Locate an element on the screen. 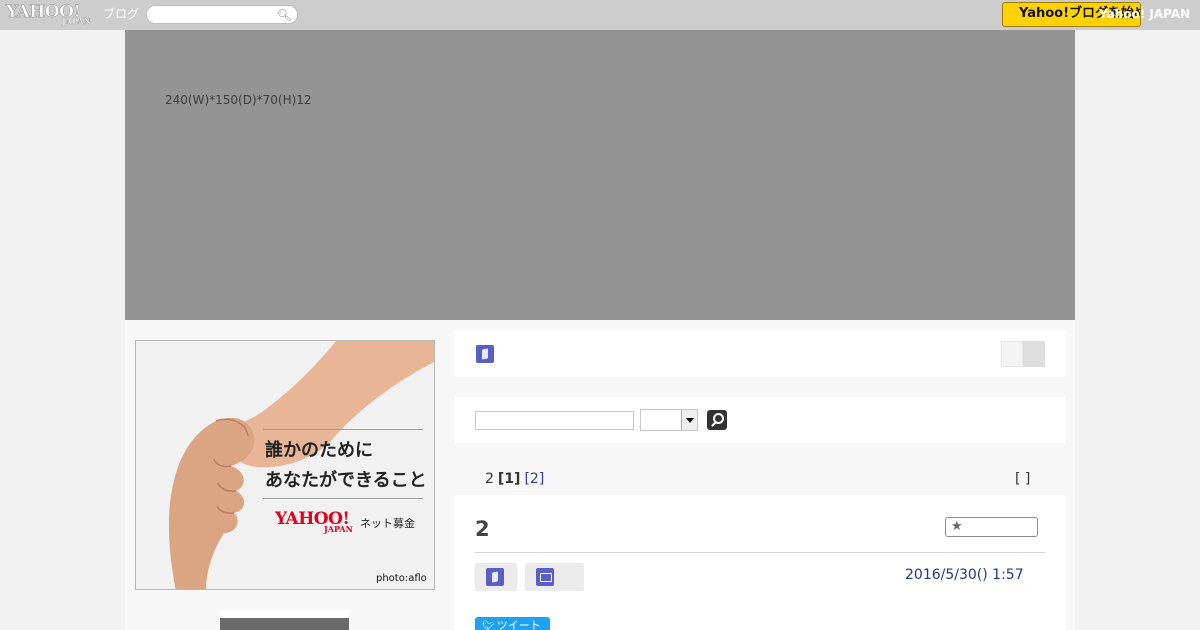  thumbnail-image is located at coordinates (284, 624).